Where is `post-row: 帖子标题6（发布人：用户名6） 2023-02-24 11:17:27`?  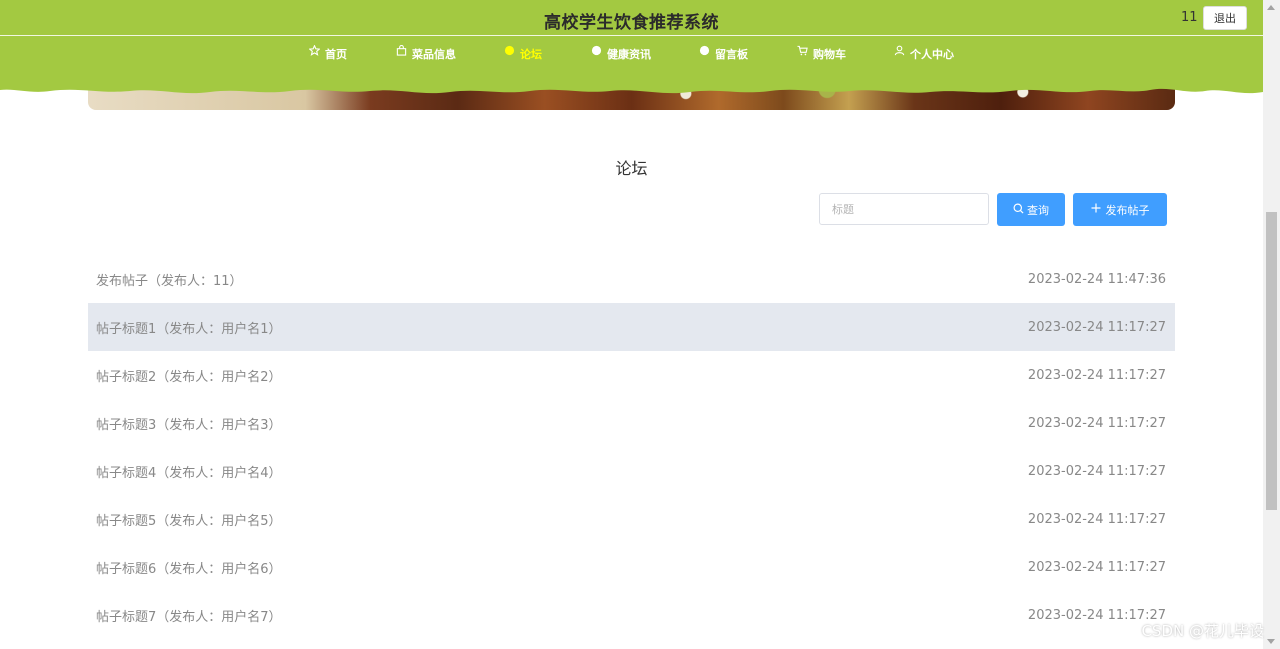 post-row: 帖子标题6（发布人：用户名6） 2023-02-24 11:17:27 is located at coordinates (631, 567).